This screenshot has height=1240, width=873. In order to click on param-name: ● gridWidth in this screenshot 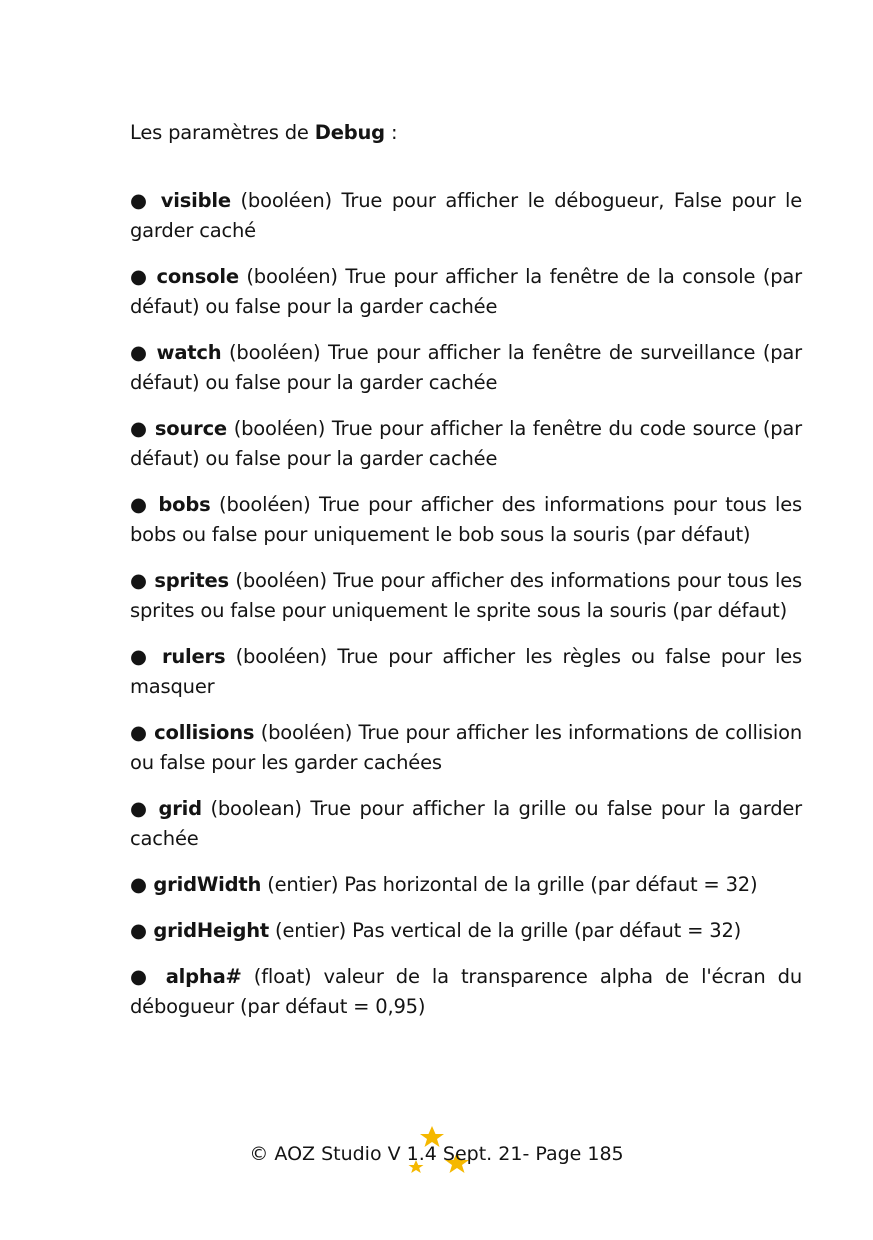, I will do `click(195, 884)`.